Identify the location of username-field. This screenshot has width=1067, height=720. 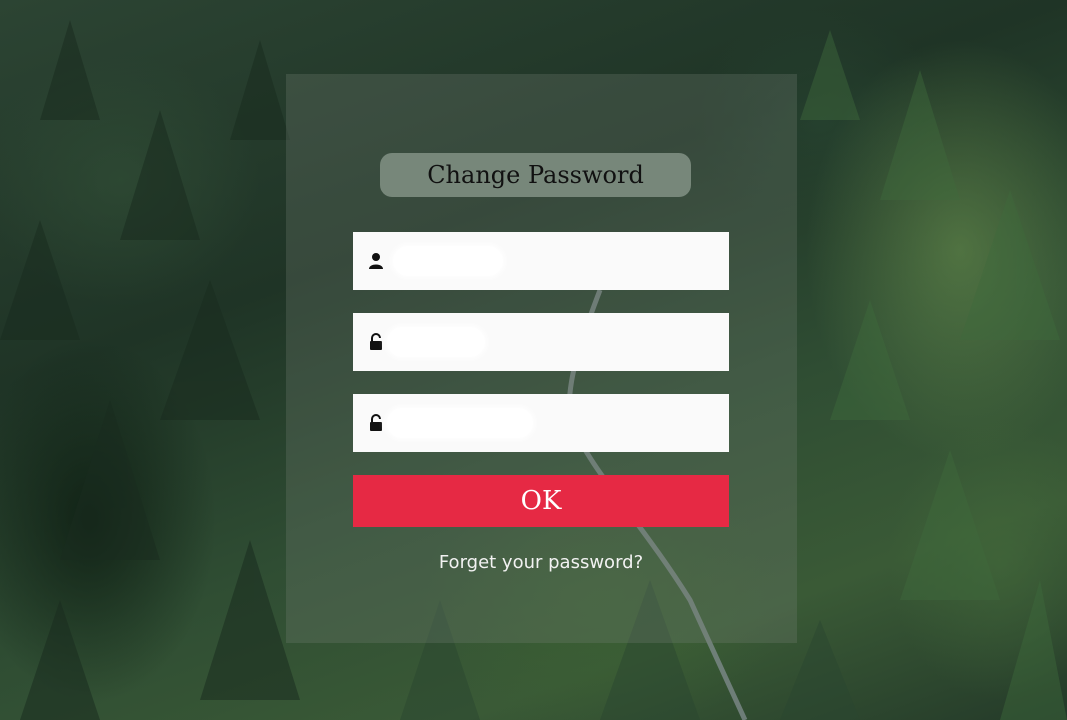
(541, 261).